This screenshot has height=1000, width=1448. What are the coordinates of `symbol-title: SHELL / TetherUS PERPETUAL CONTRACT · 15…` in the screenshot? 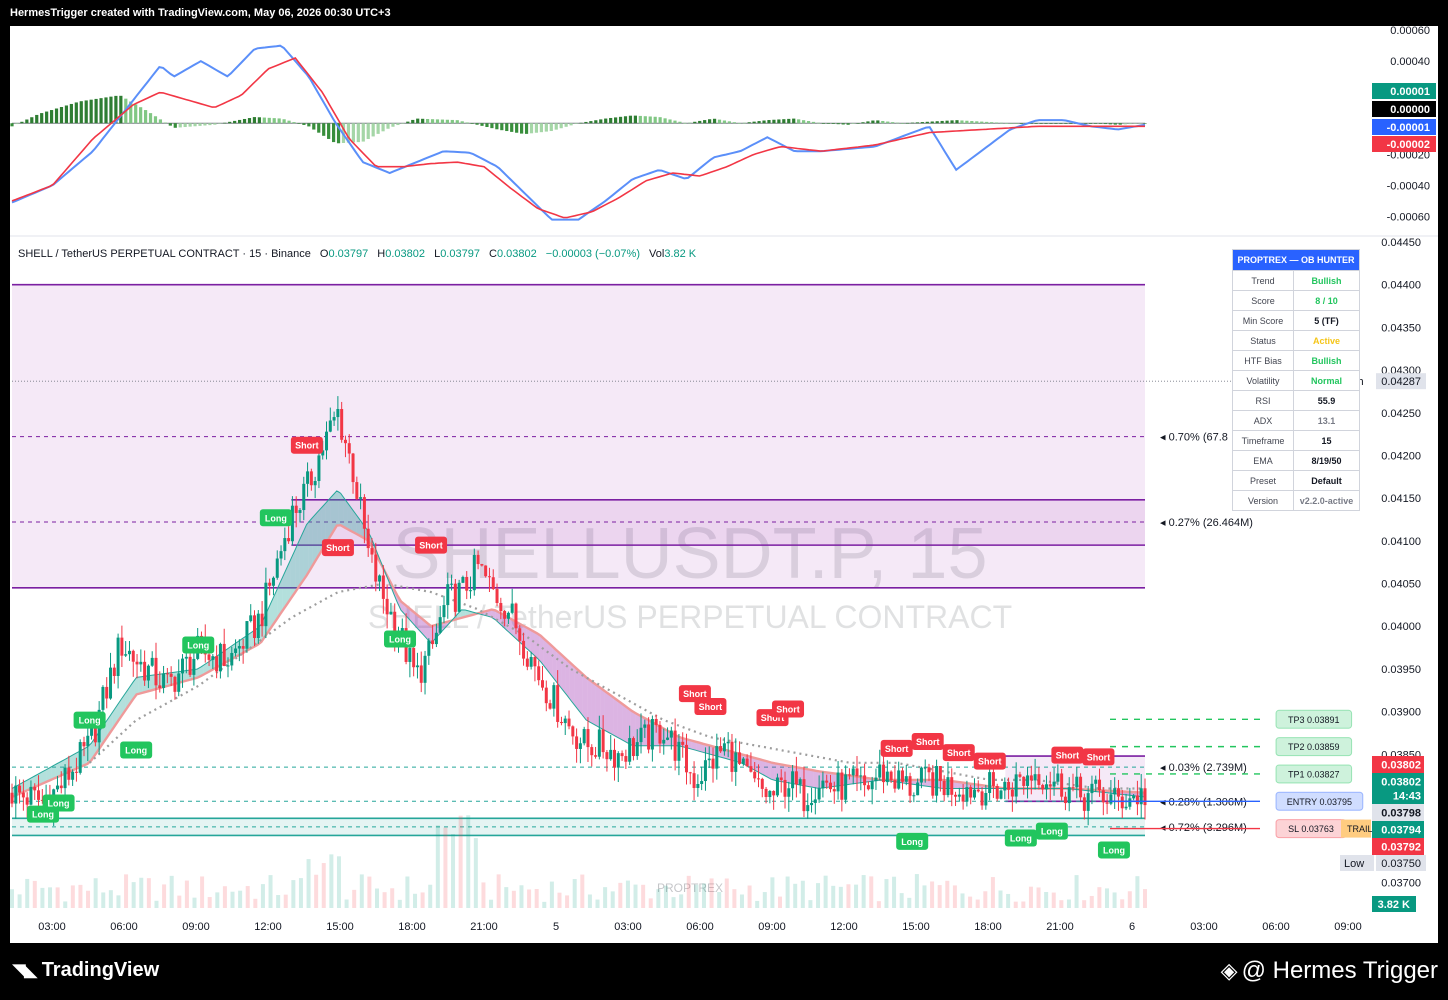 It's located at (164, 254).